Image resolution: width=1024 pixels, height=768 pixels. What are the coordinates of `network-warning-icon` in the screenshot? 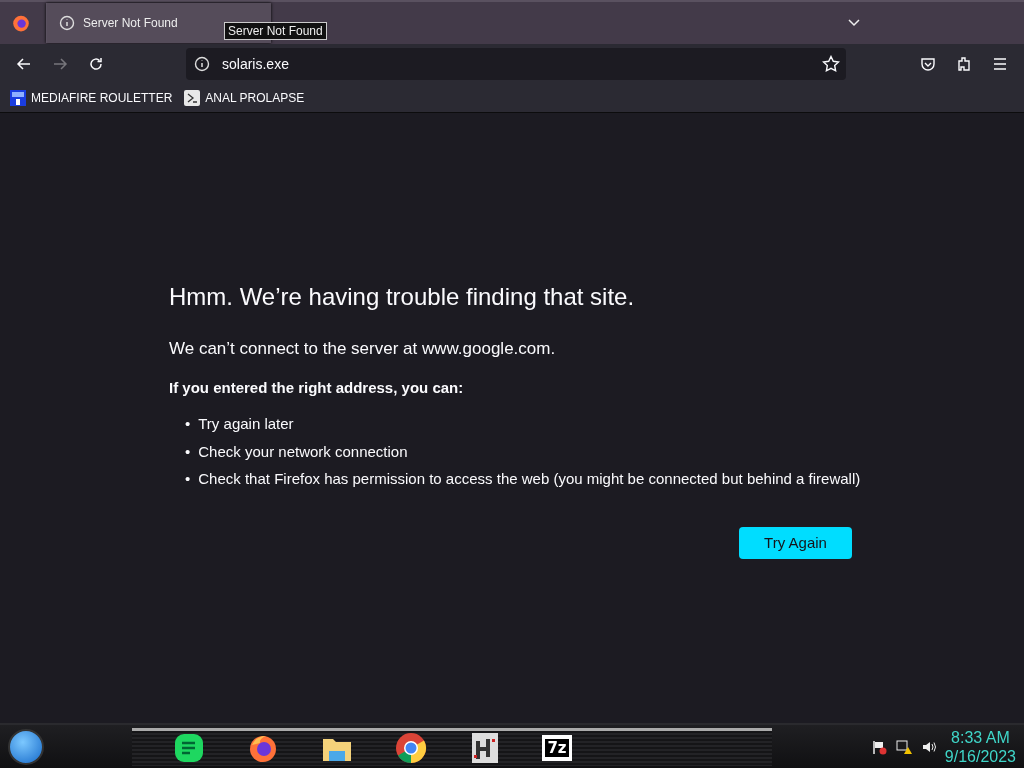 It's located at (903, 746).